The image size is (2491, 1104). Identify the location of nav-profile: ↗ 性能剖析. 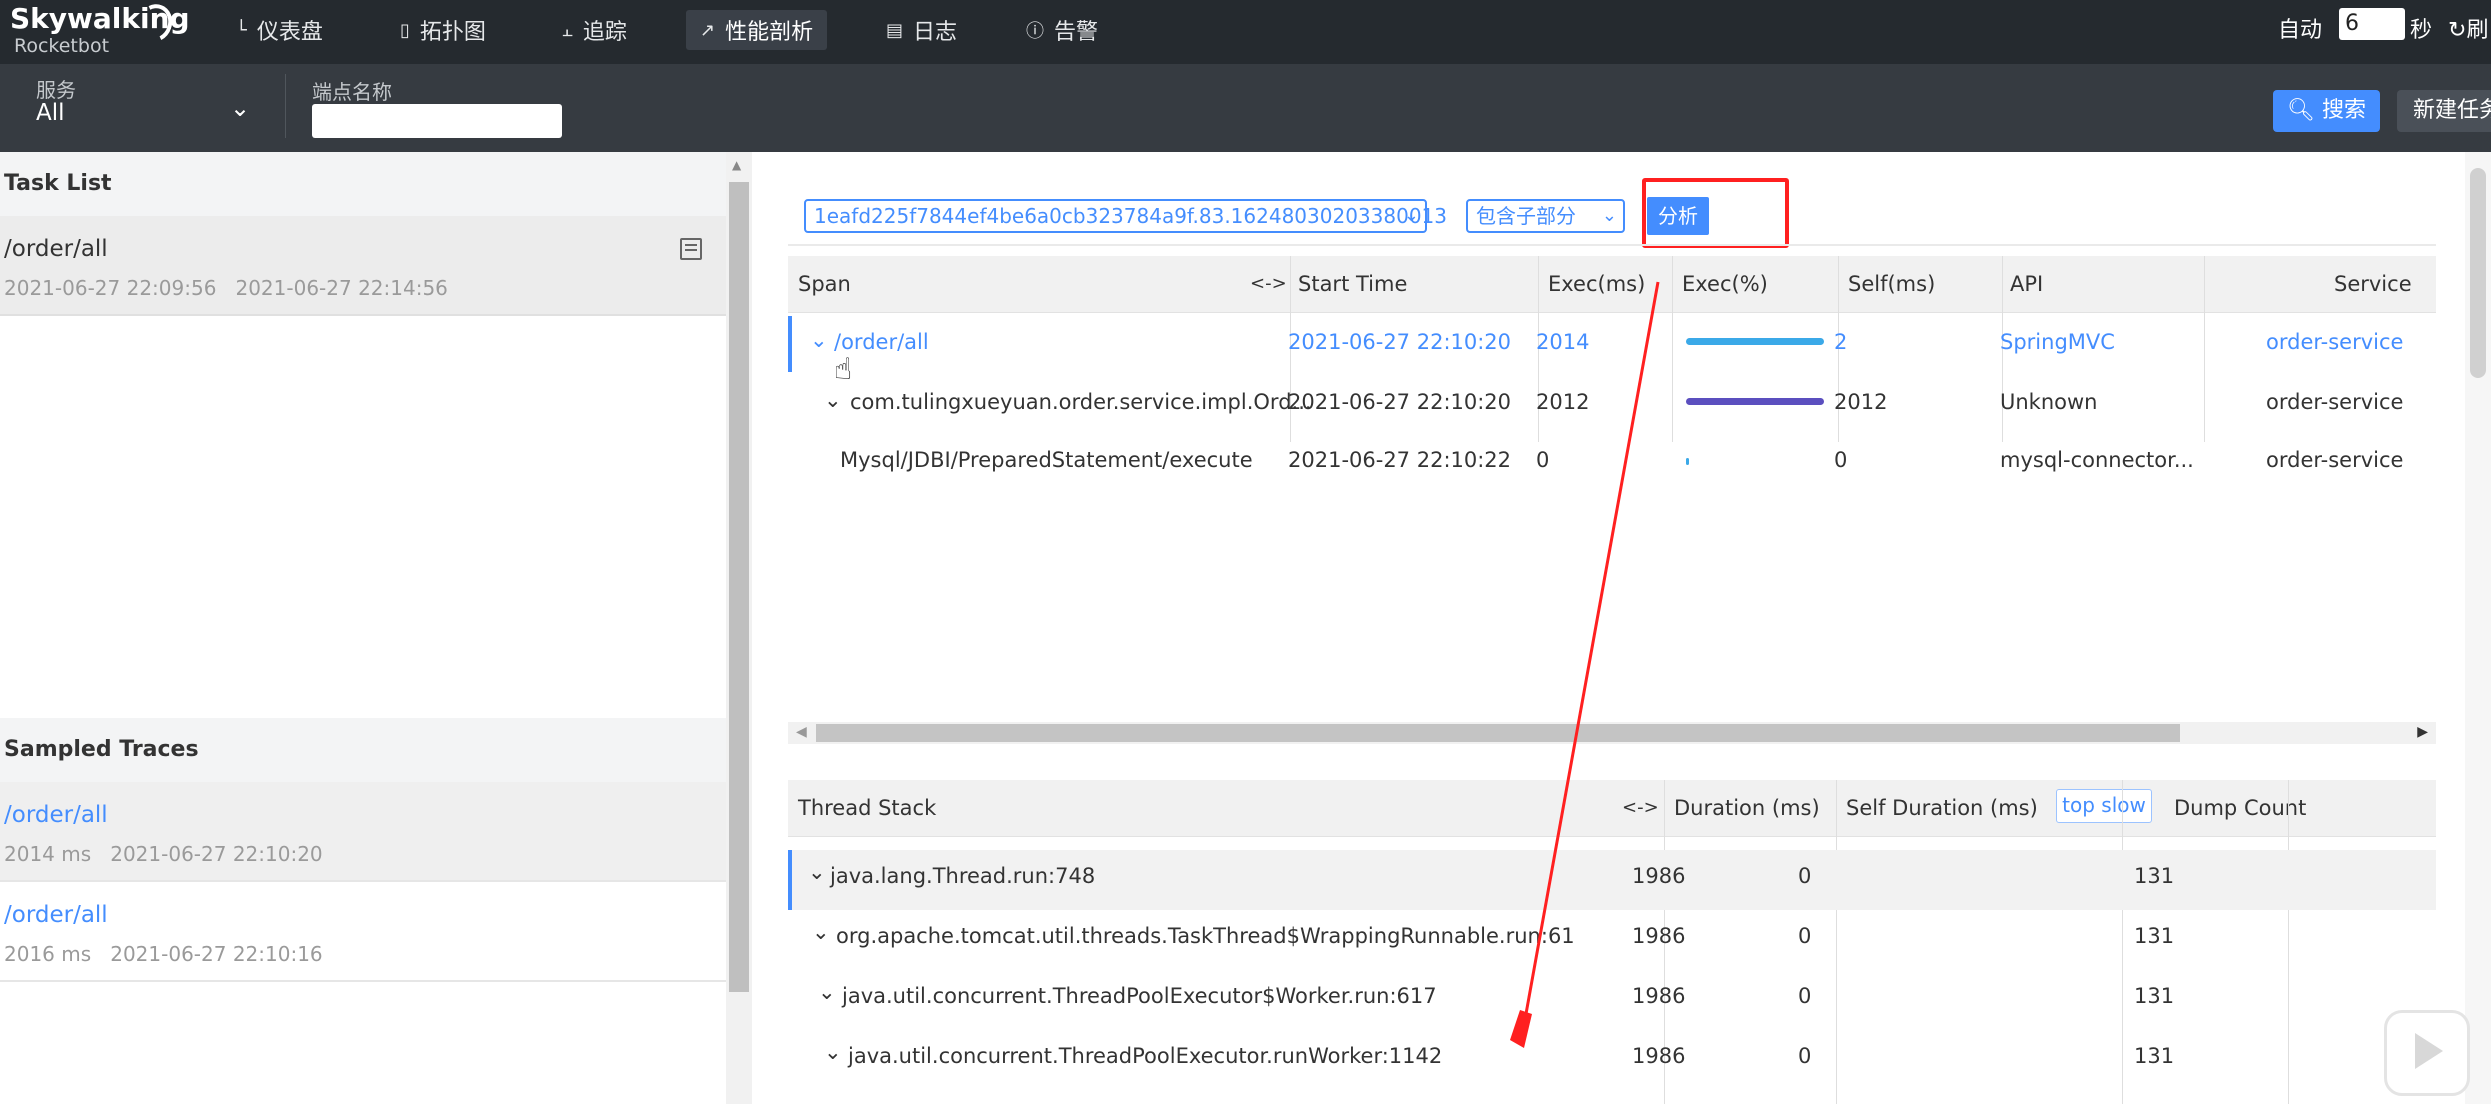
(757, 30).